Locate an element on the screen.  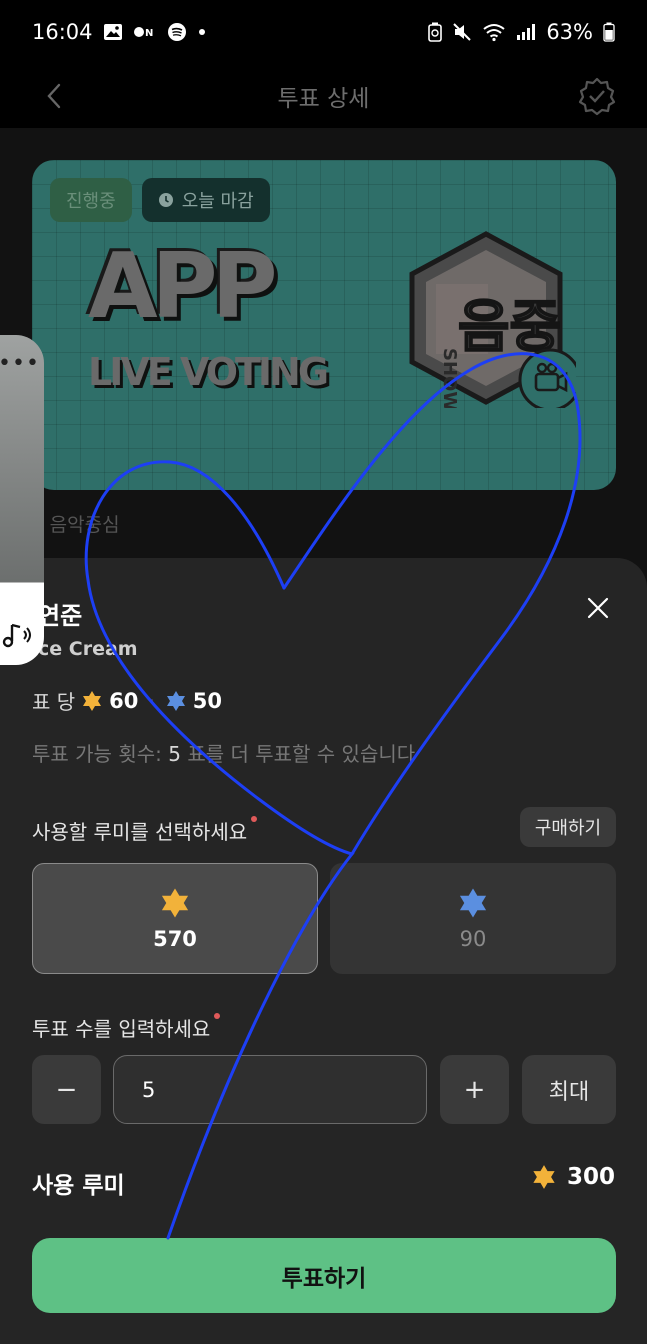
decrement-button: − is located at coordinates (66, 1089).